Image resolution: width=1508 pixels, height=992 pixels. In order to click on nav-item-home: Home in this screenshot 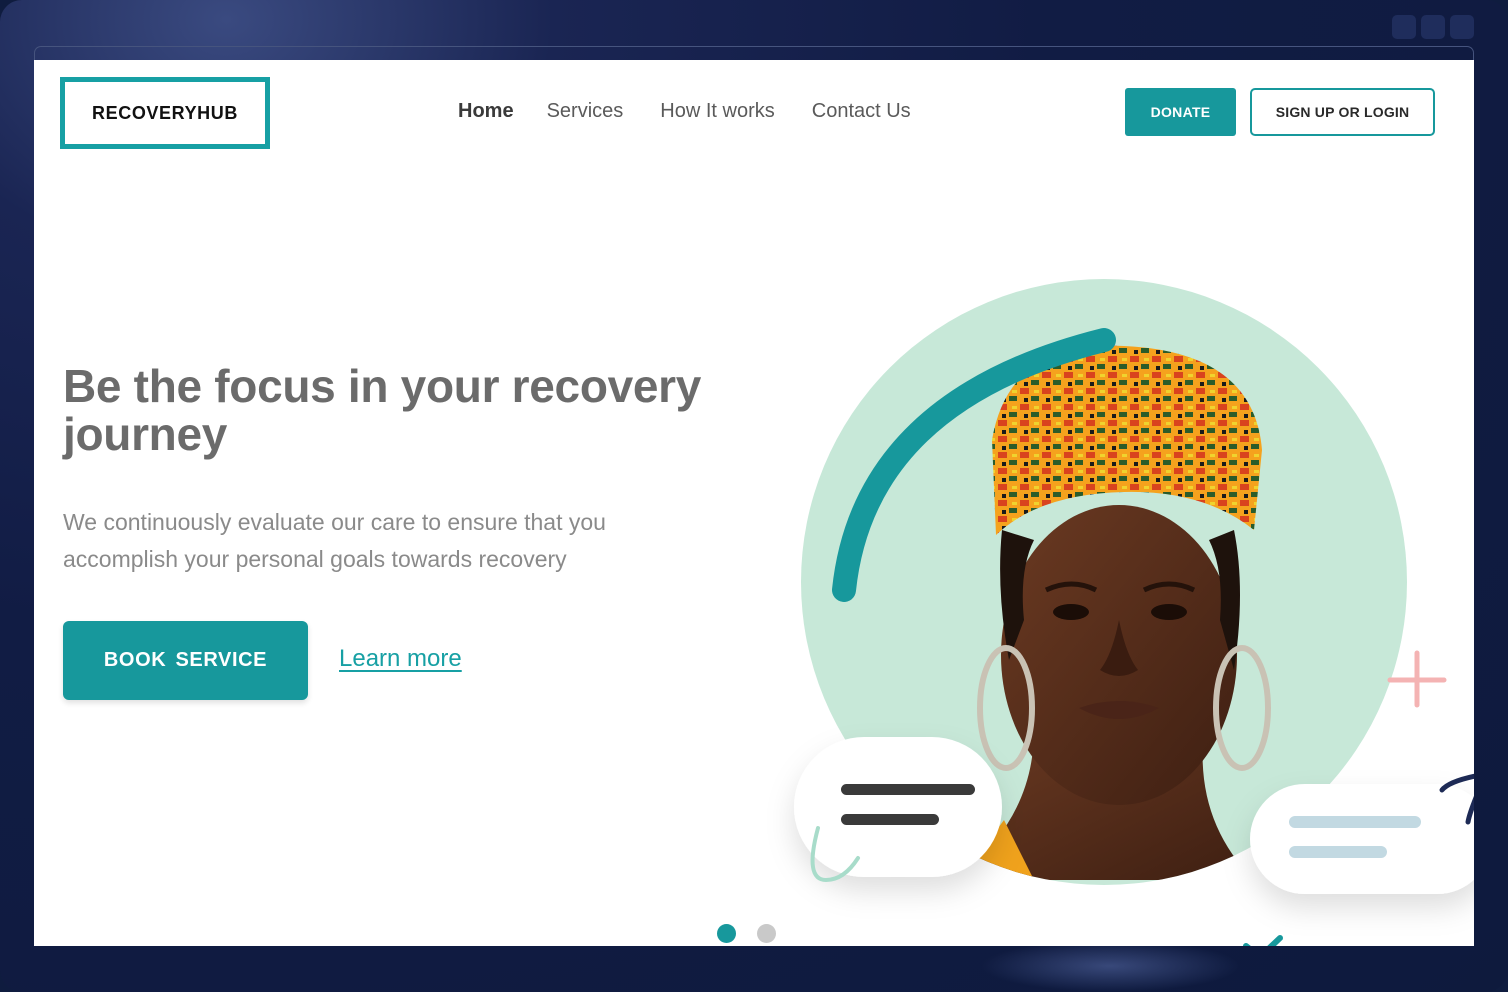, I will do `click(486, 111)`.